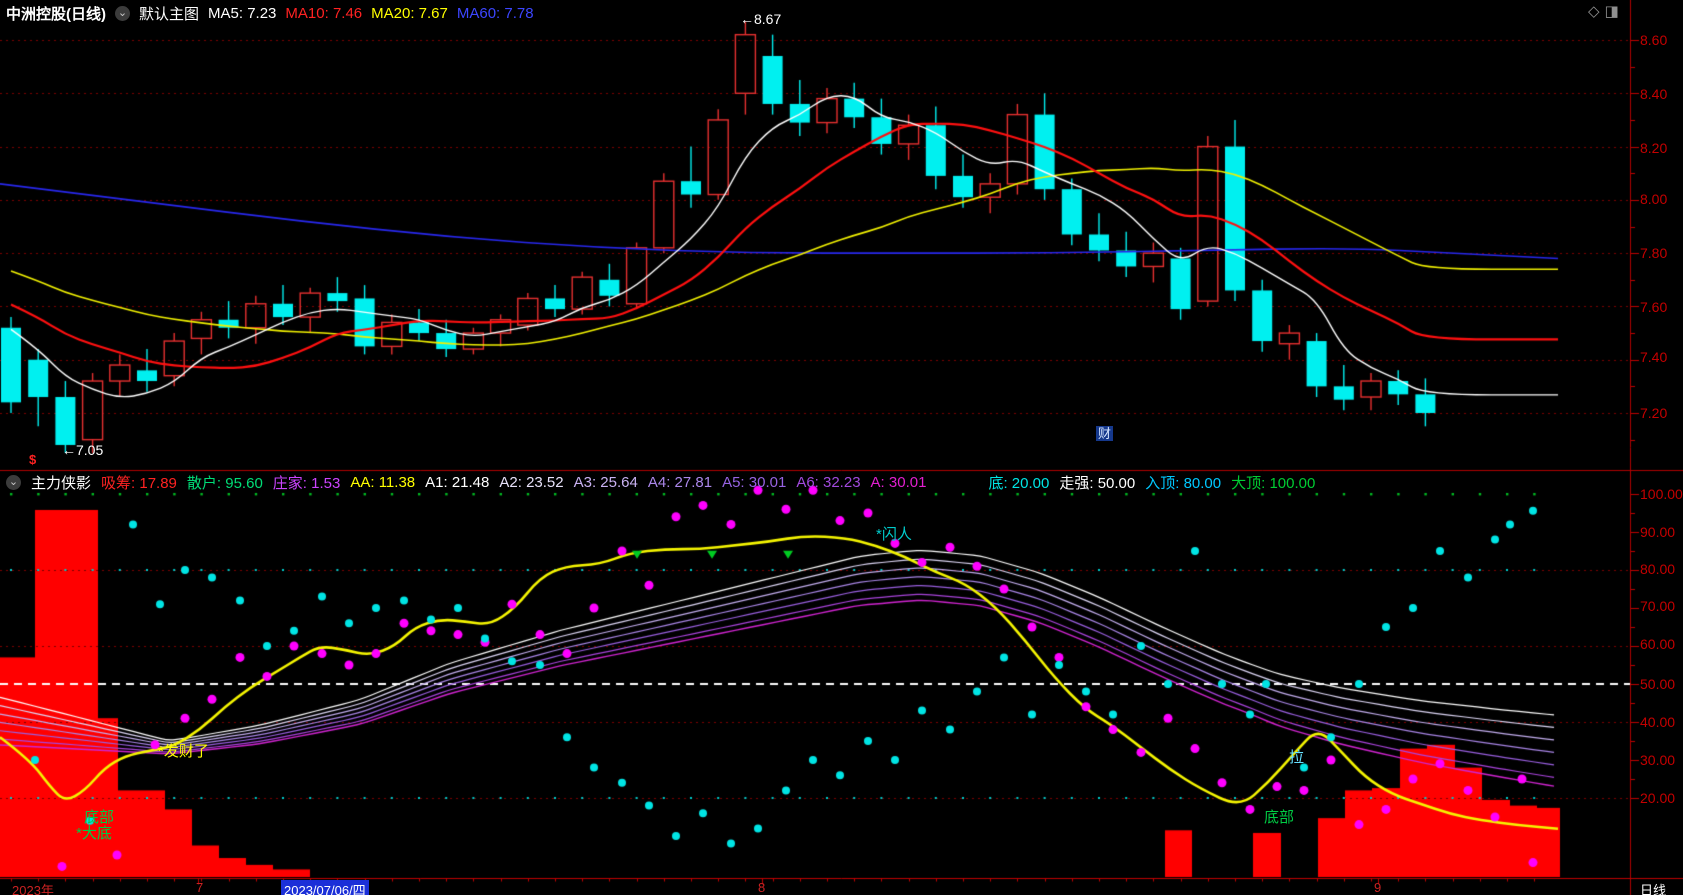  I want to click on price-axis-label: 7.80, so click(1654, 253).